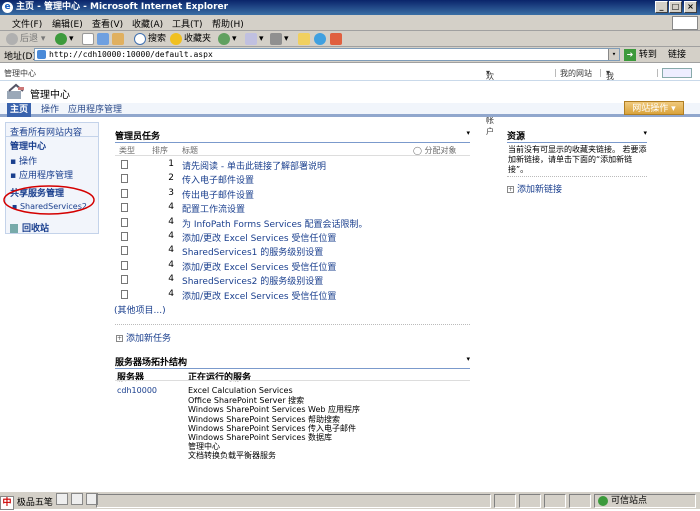  Describe the element at coordinates (61, 499) in the screenshot. I see `moon-icon` at that location.